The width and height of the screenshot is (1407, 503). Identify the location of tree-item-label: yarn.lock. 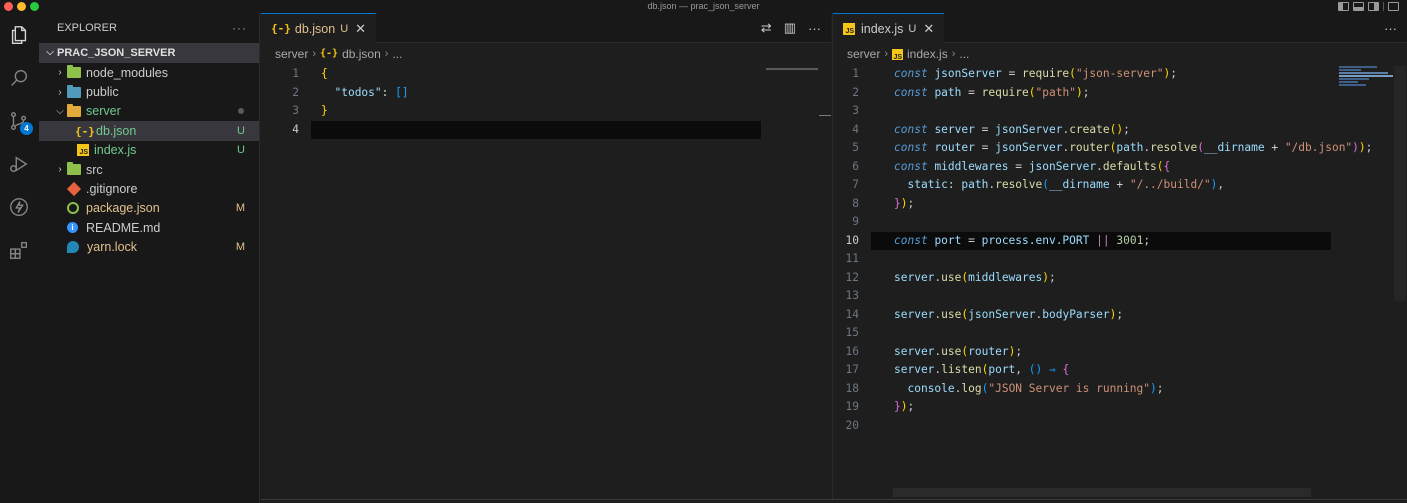
(112, 247).